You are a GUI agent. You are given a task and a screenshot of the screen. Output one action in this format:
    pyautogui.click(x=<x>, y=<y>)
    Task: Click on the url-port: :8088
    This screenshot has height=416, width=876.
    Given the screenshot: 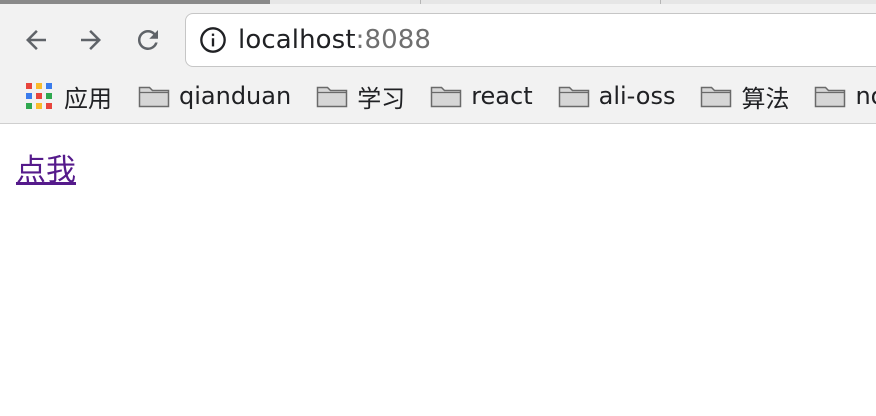 What is the action you would take?
    pyautogui.click(x=393, y=40)
    